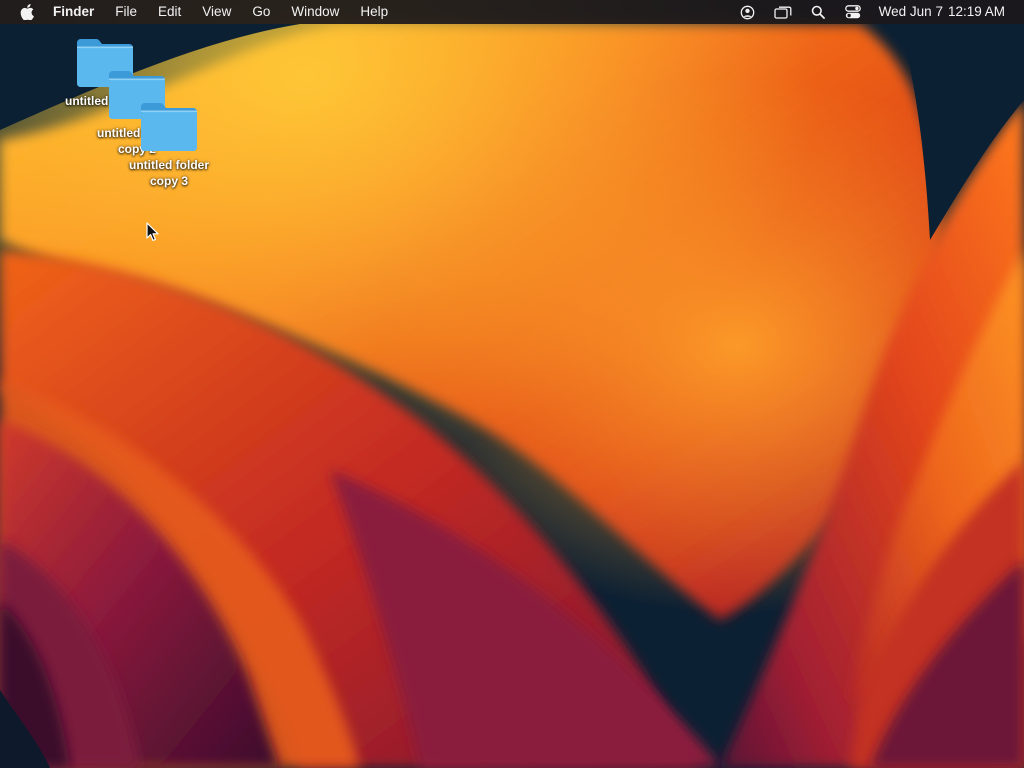 This screenshot has width=1024, height=768. I want to click on apple-logo-icon, so click(27, 12).